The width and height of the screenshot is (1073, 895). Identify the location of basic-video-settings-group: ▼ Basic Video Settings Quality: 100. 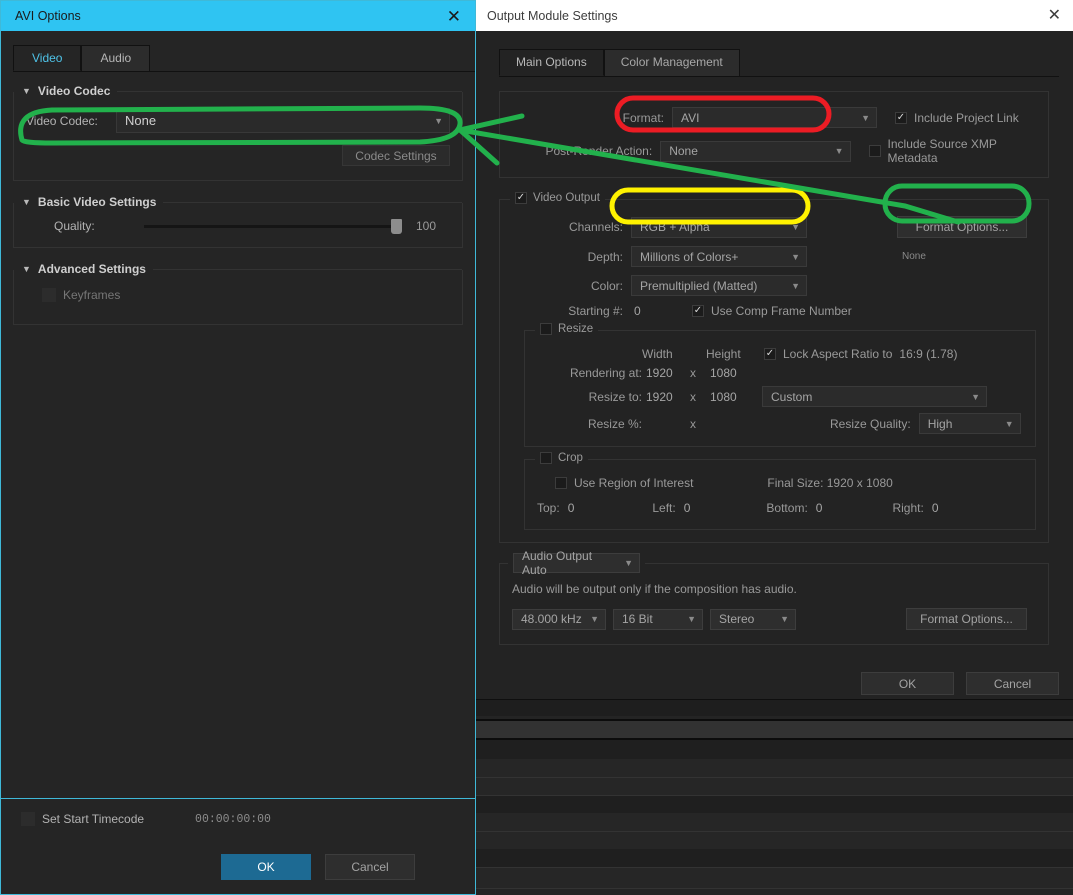
(238, 221).